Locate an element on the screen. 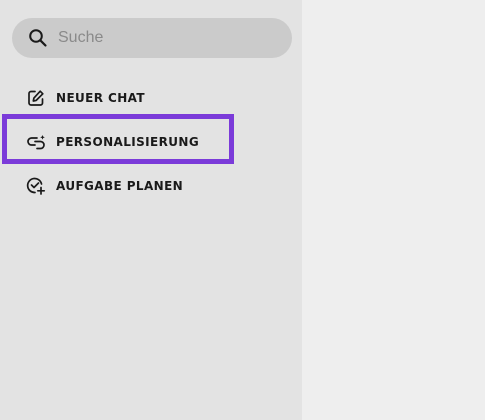 This screenshot has width=485, height=420. sidebar-item-plan-task: AUFGABE PLANEN is located at coordinates (126, 186).